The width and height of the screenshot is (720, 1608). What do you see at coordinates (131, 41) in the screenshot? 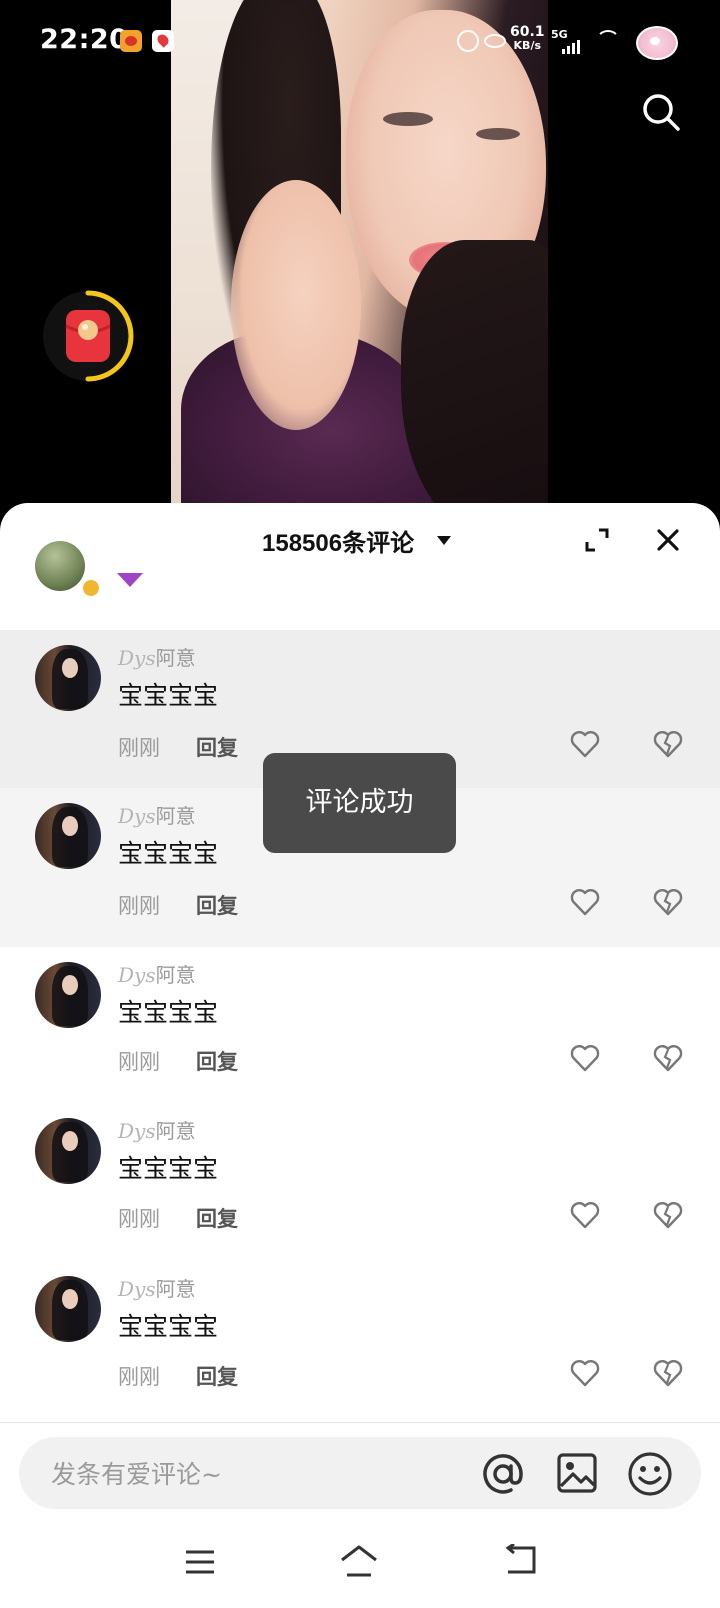
I see `weibo-app-icon` at bounding box center [131, 41].